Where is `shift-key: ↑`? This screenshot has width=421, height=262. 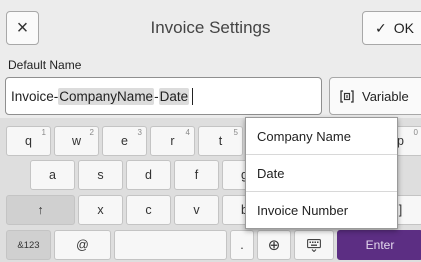
shift-key: ↑ is located at coordinates (40, 210).